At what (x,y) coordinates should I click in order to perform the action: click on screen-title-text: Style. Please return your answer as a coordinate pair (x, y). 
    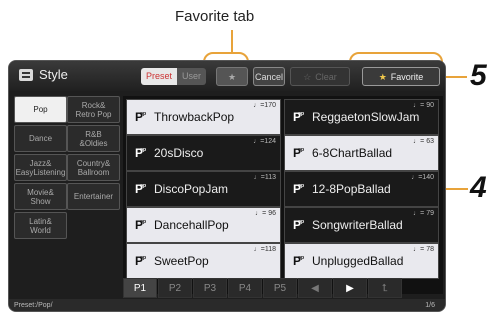
    Looking at the image, I should click on (53, 74).